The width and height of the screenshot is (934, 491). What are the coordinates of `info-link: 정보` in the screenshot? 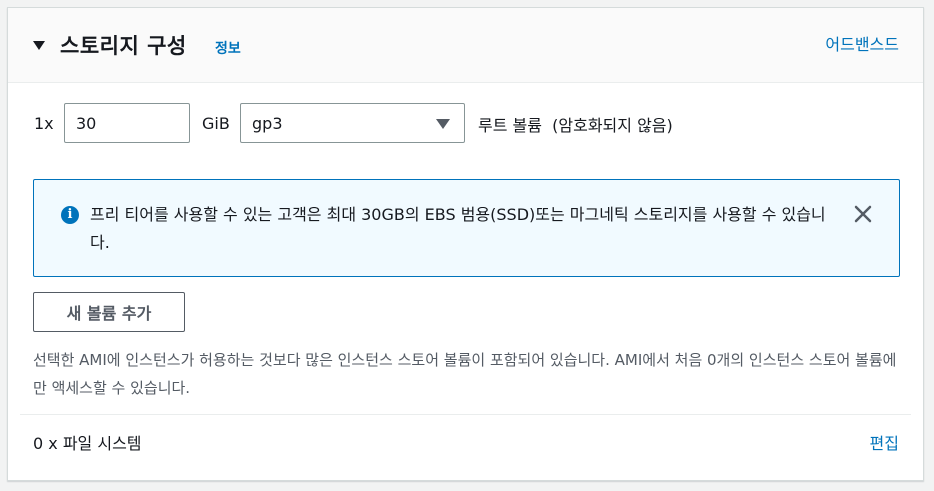 It's located at (228, 48).